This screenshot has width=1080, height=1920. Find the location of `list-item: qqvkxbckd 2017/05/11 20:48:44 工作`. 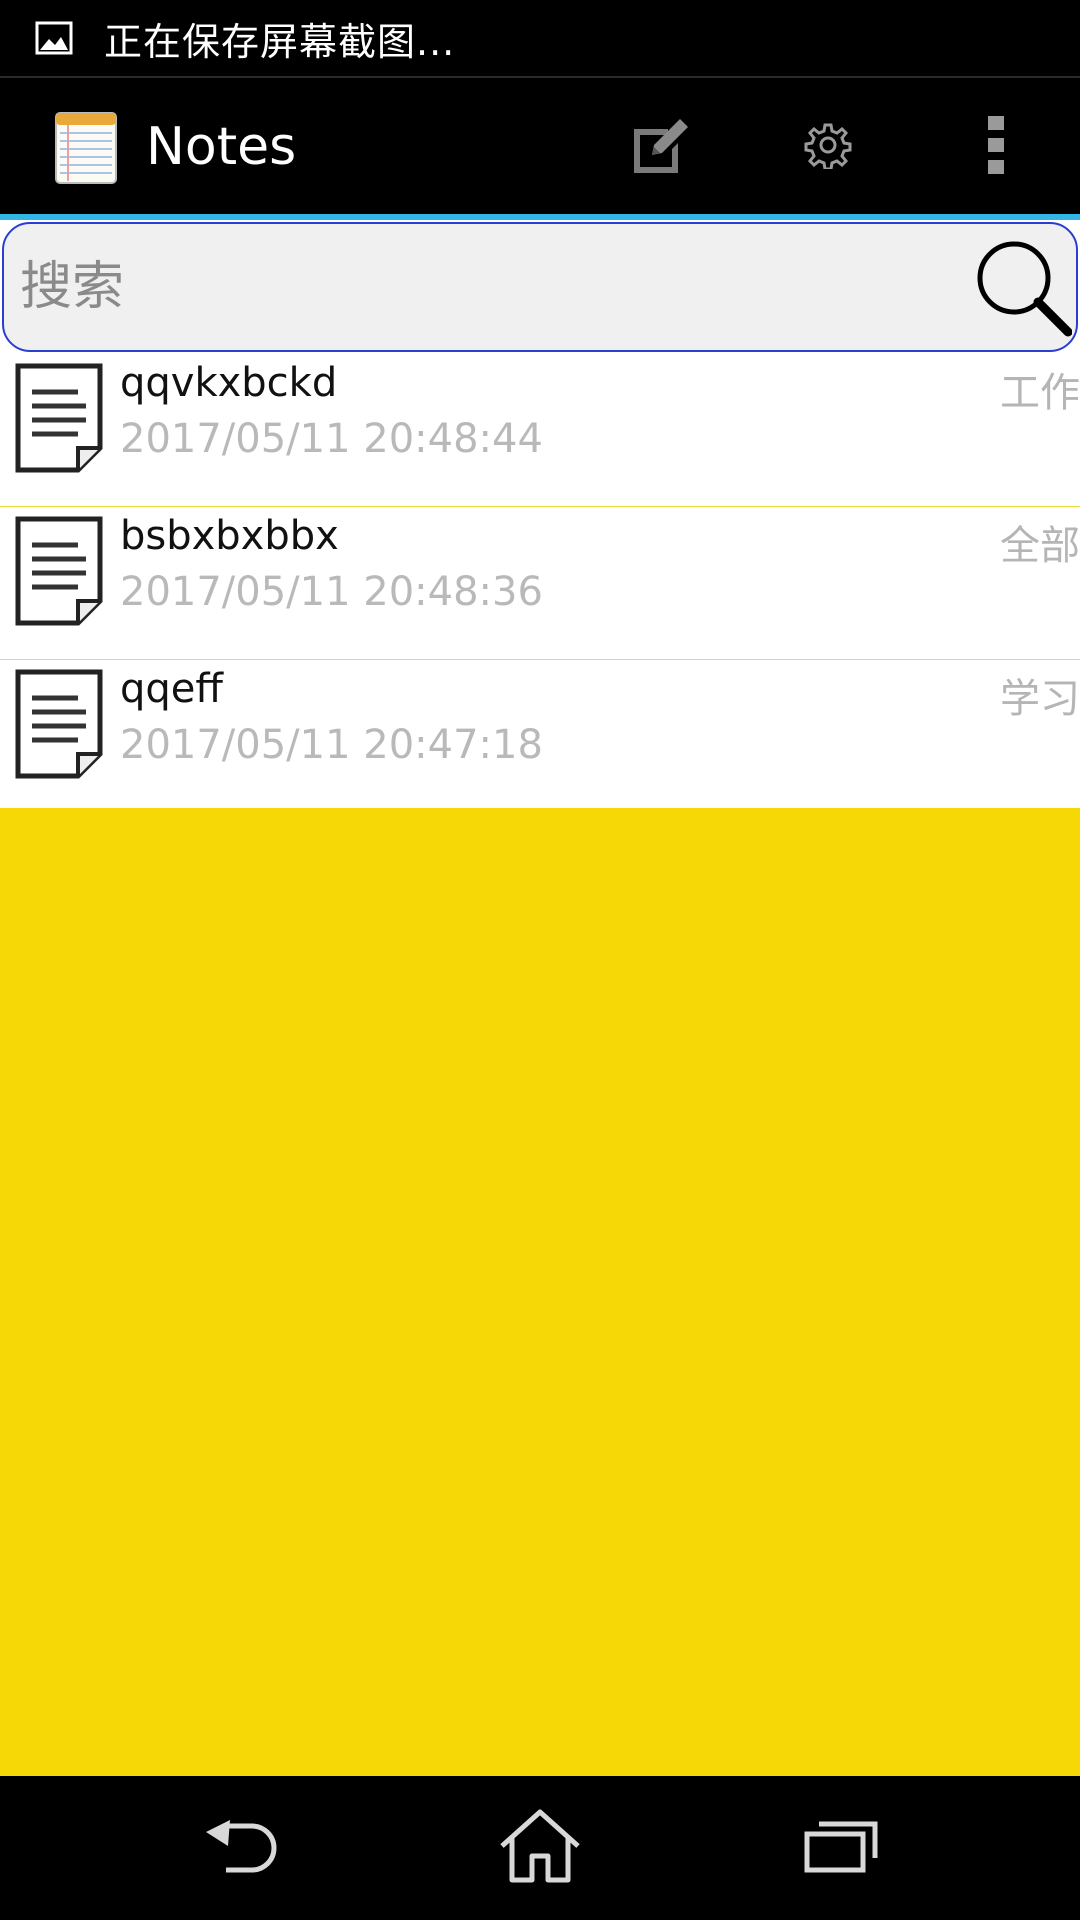

list-item: qqvkxbckd 2017/05/11 20:48:44 工作 is located at coordinates (540, 430).